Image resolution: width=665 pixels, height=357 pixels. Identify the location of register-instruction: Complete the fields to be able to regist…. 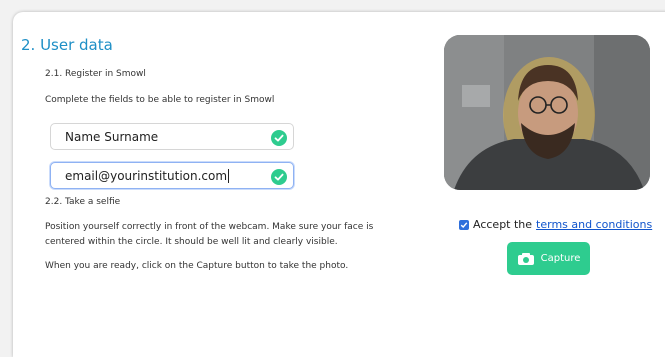
(160, 100).